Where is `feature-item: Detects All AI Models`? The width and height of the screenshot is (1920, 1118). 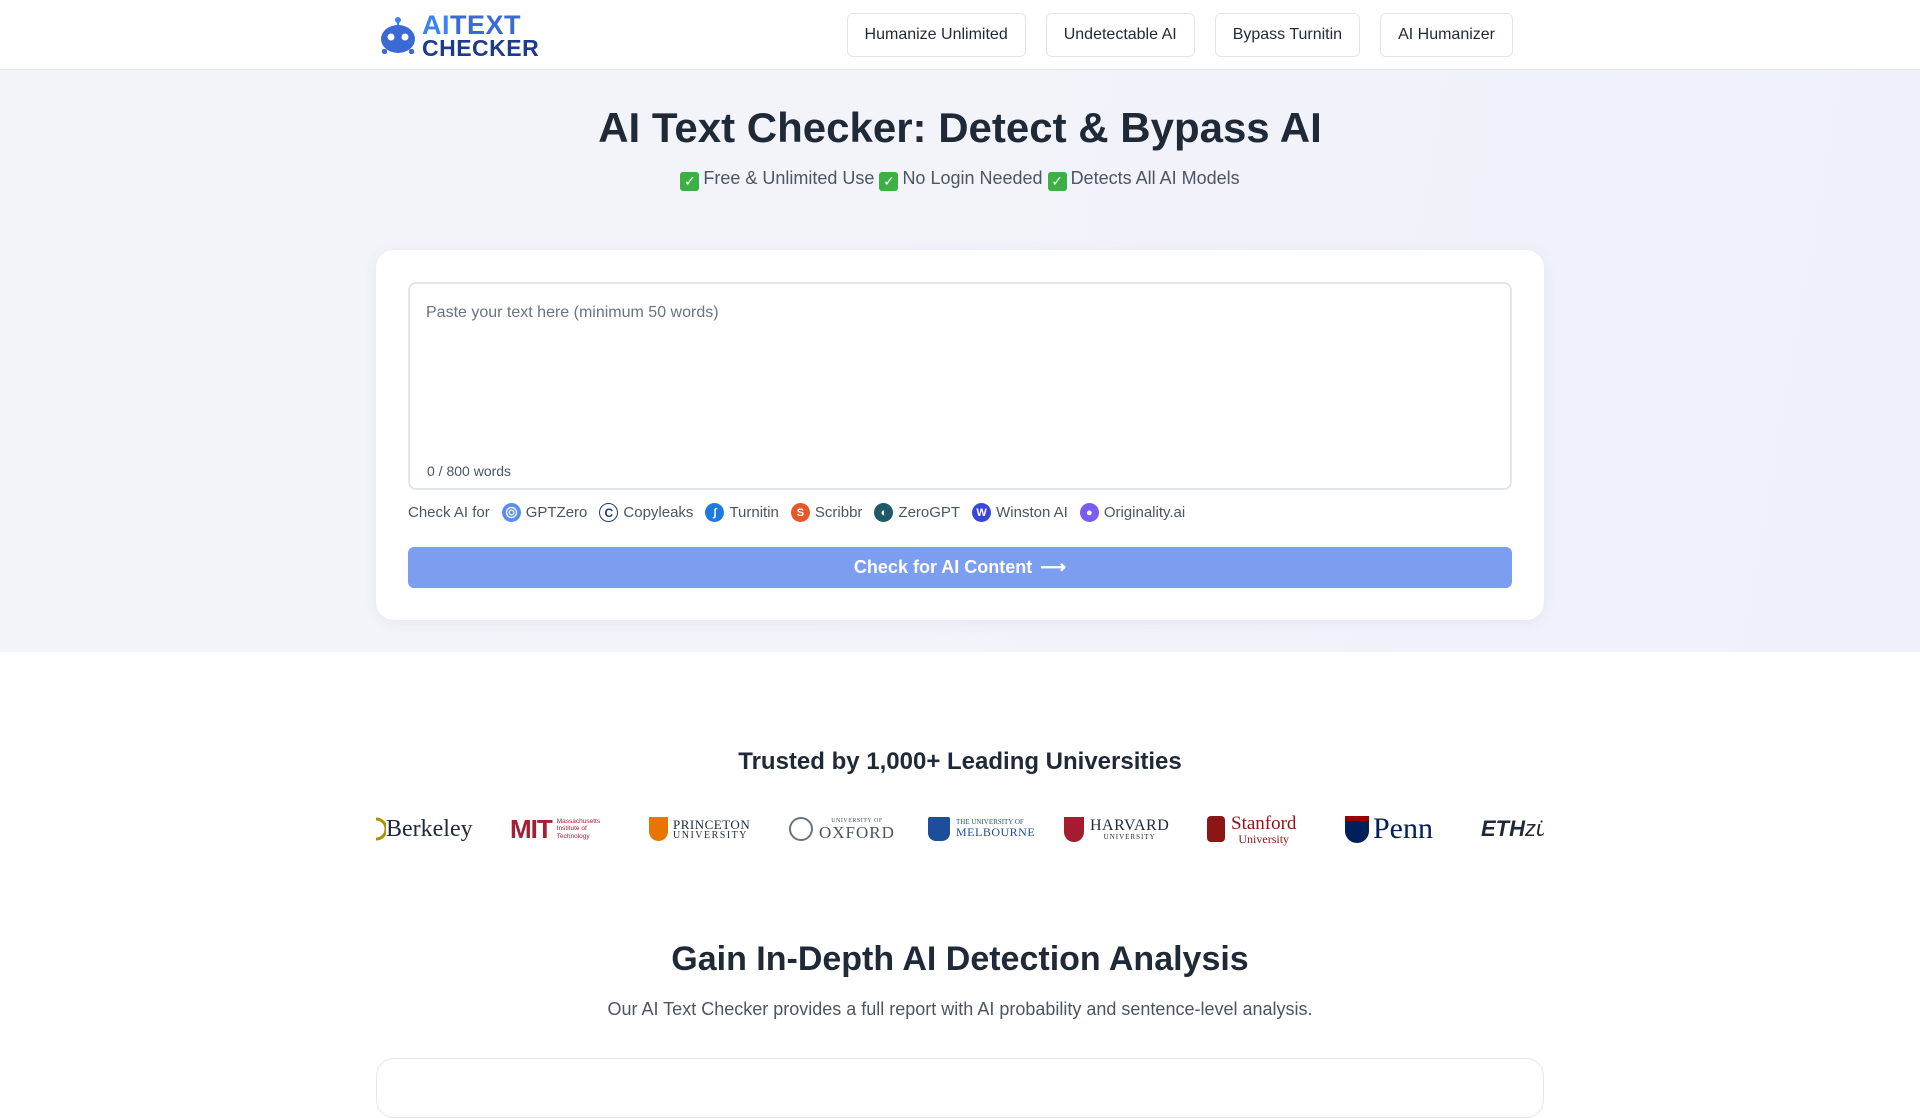
feature-item: Detects All AI Models is located at coordinates (1155, 178).